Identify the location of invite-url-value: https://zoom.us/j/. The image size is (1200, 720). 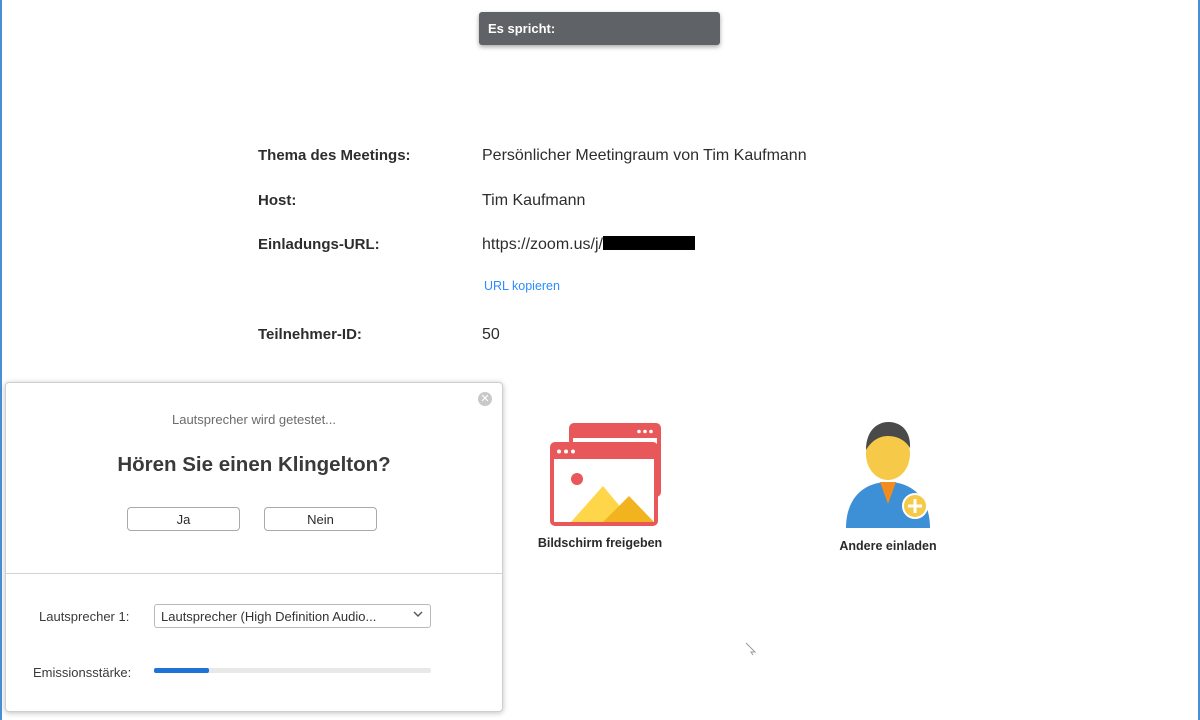
(588, 245).